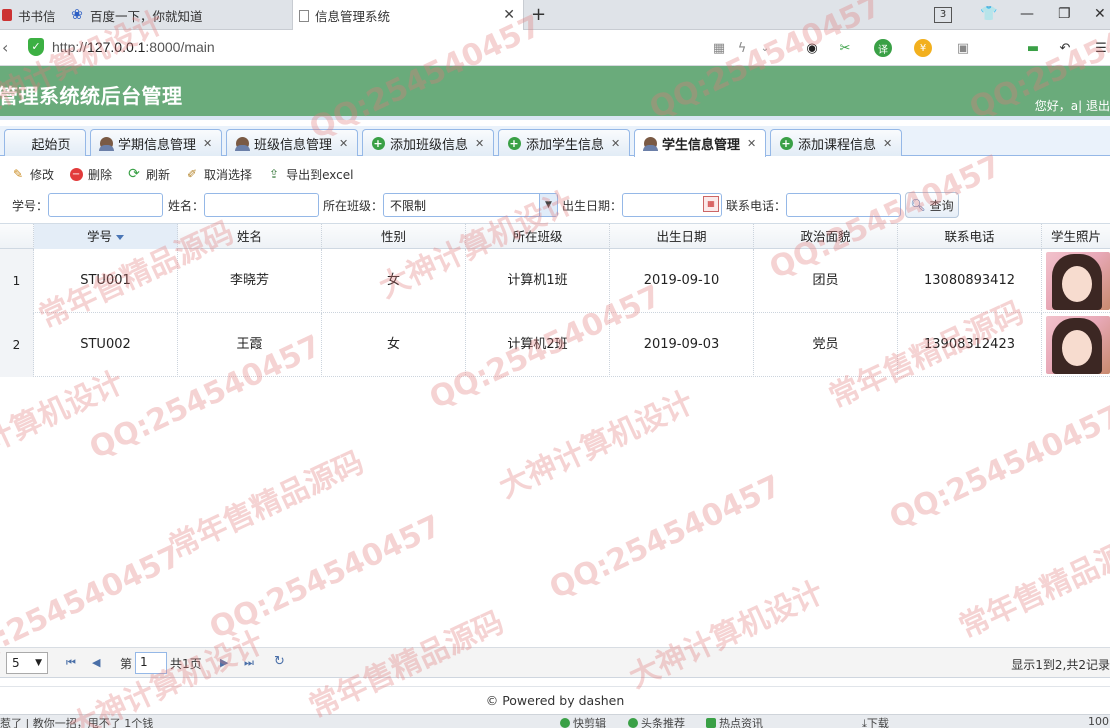 This screenshot has height=728, width=1110. What do you see at coordinates (18, 174) in the screenshot?
I see `pencil-icon: ✎` at bounding box center [18, 174].